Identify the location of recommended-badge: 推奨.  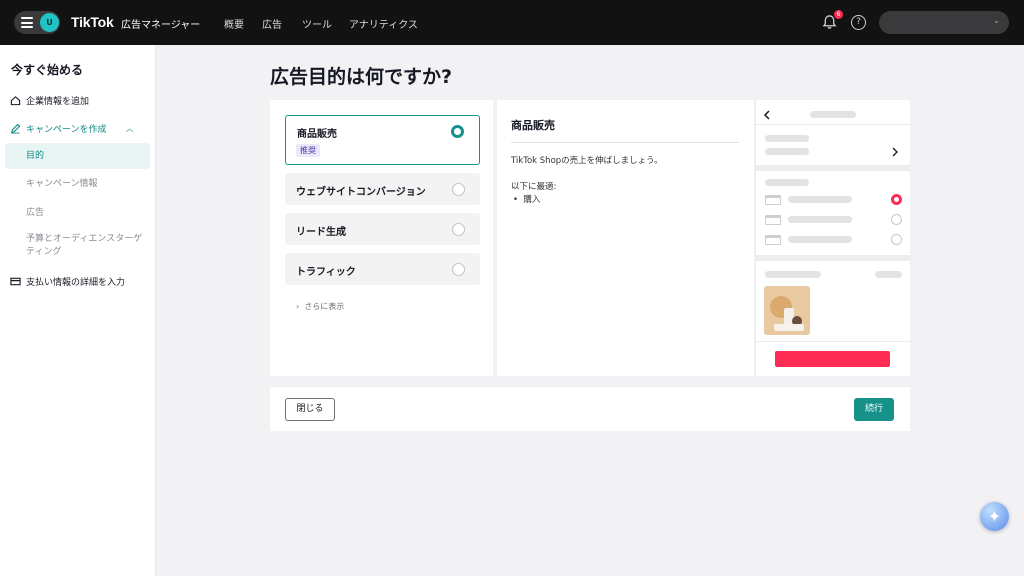
(308, 150).